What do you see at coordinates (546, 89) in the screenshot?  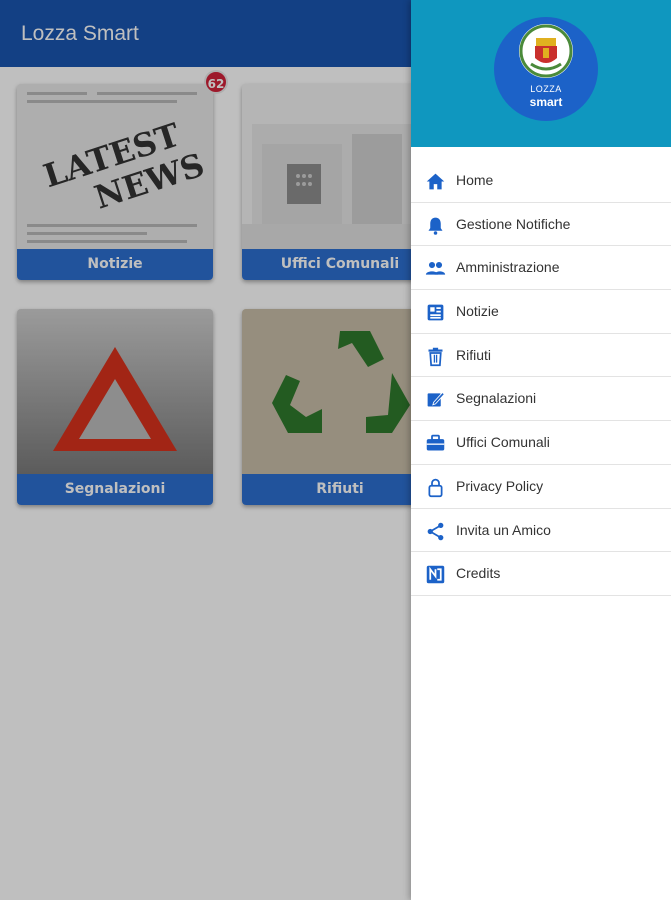 I see `logo-text-line1: LOZZA` at bounding box center [546, 89].